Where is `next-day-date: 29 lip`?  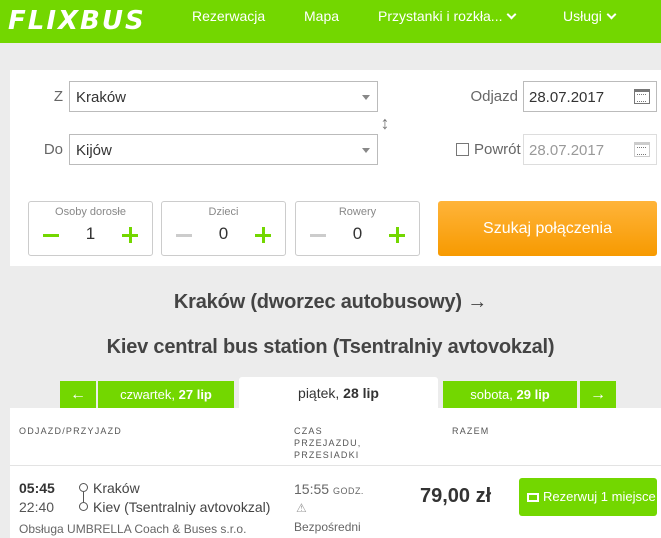 next-day-date: 29 lip is located at coordinates (533, 394).